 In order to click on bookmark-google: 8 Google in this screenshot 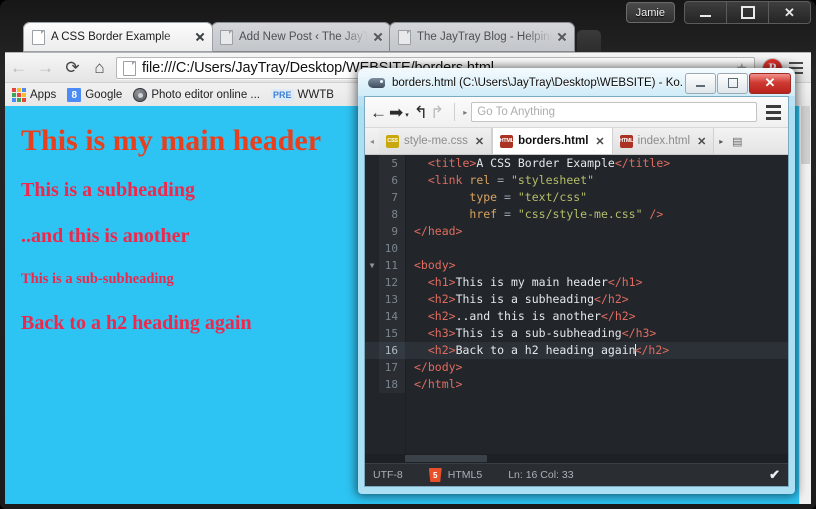, I will do `click(94, 95)`.